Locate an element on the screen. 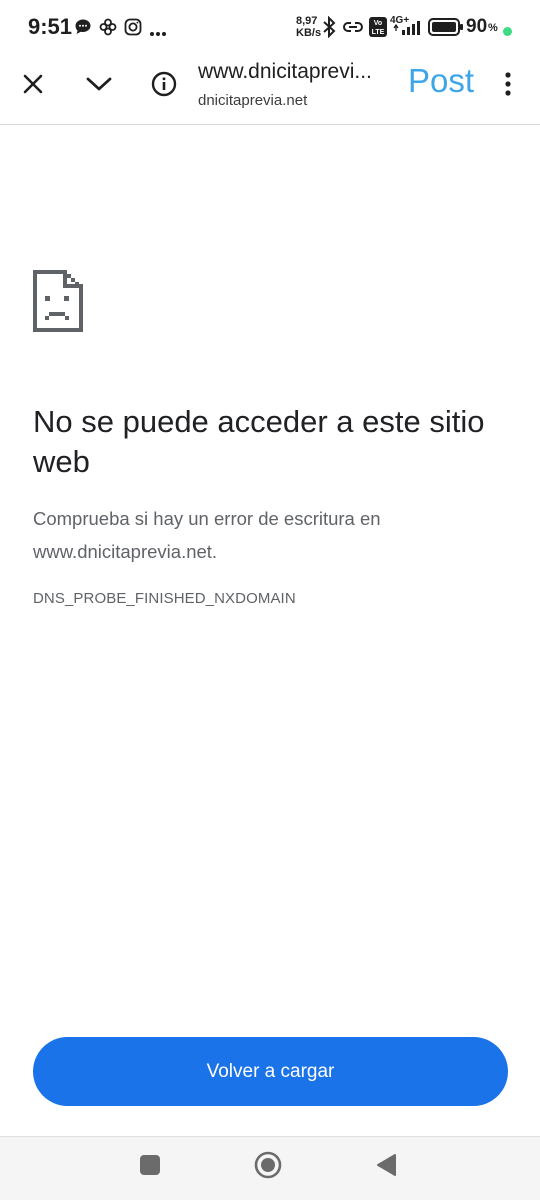  back-button is located at coordinates (386, 1167).